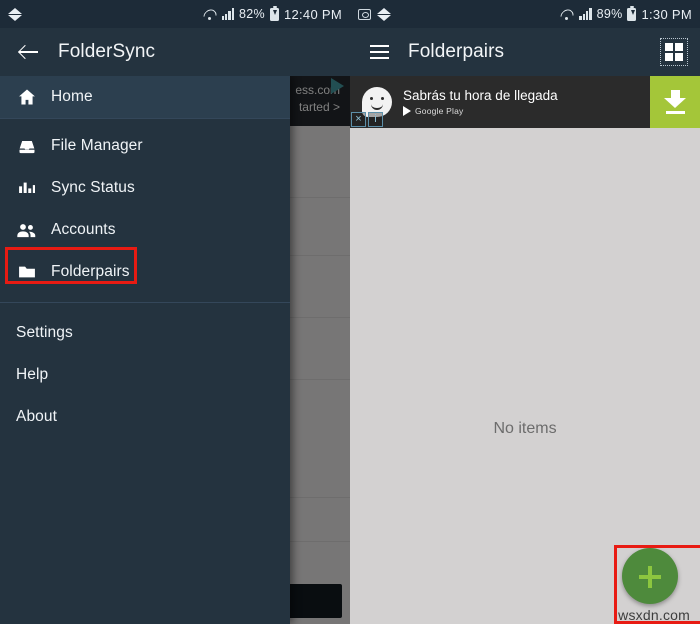 Image resolution: width=700 pixels, height=624 pixels. Describe the element at coordinates (93, 187) in the screenshot. I see `drawer-item-label: Sync Status` at that location.